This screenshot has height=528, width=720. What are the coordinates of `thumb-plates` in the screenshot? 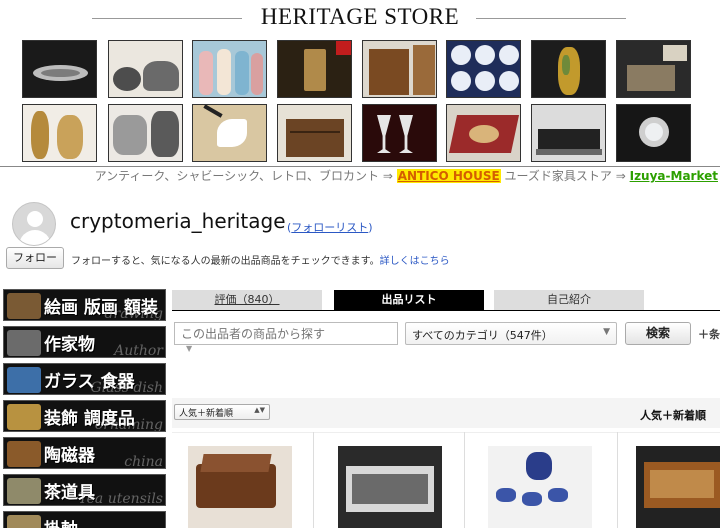 It's located at (483, 69).